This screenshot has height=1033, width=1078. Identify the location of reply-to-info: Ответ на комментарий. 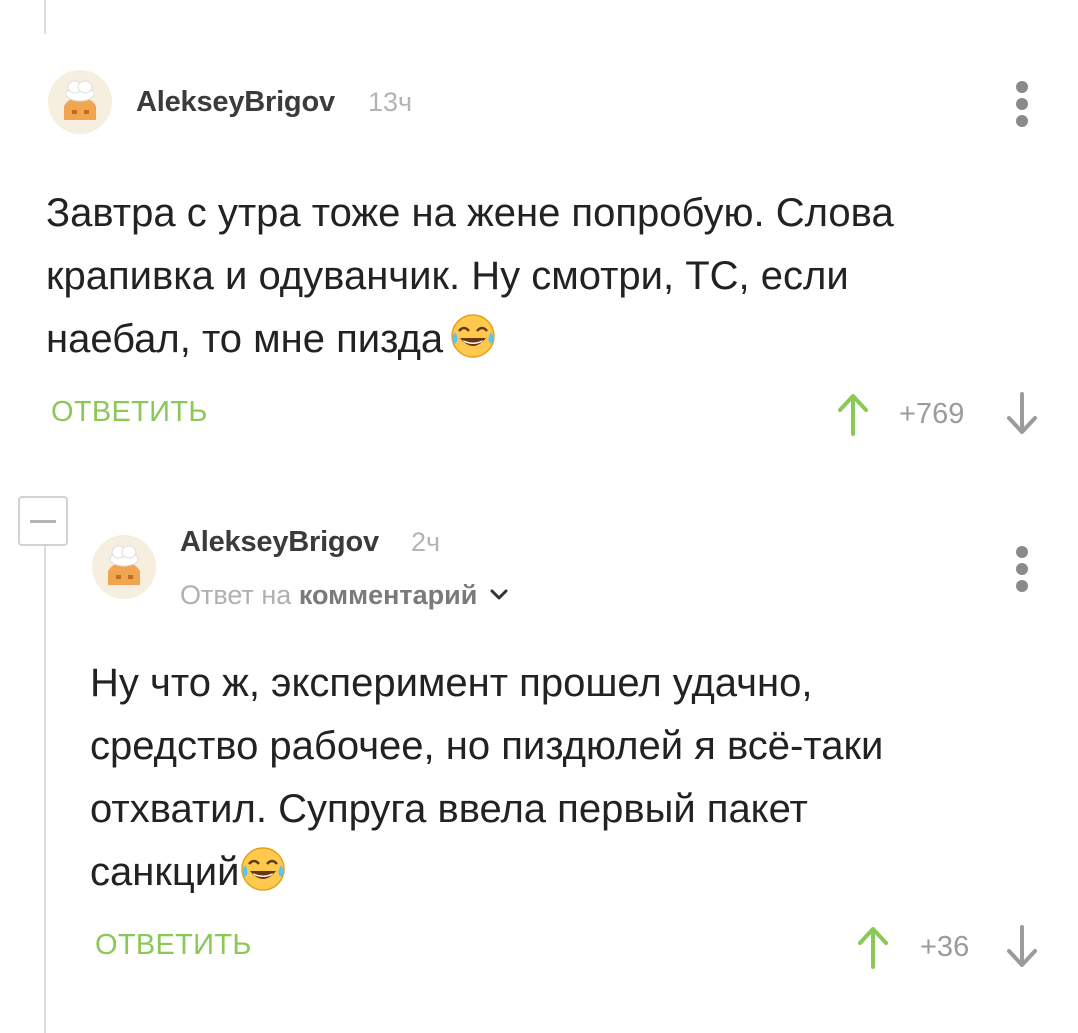
(344, 595).